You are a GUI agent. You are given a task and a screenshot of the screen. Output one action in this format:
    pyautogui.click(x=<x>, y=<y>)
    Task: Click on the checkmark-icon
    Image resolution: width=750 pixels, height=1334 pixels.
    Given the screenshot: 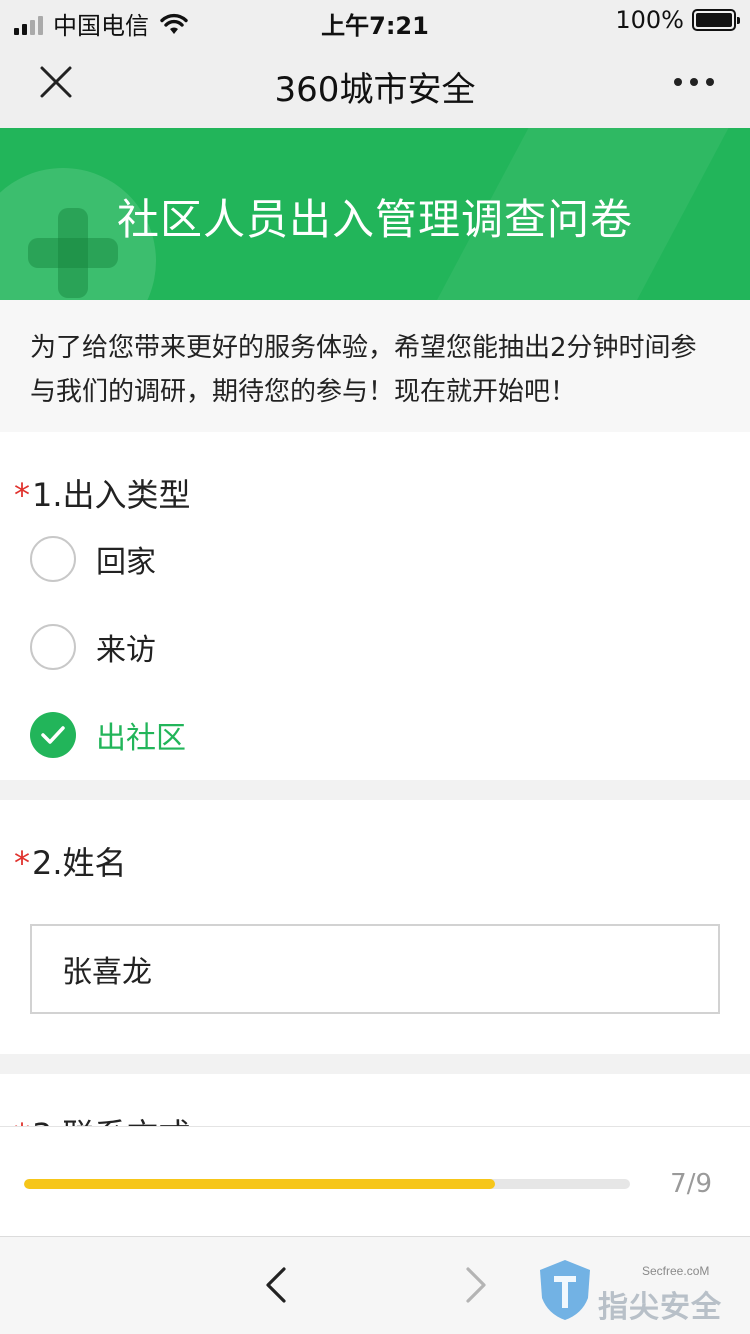 What is the action you would take?
    pyautogui.click(x=53, y=735)
    